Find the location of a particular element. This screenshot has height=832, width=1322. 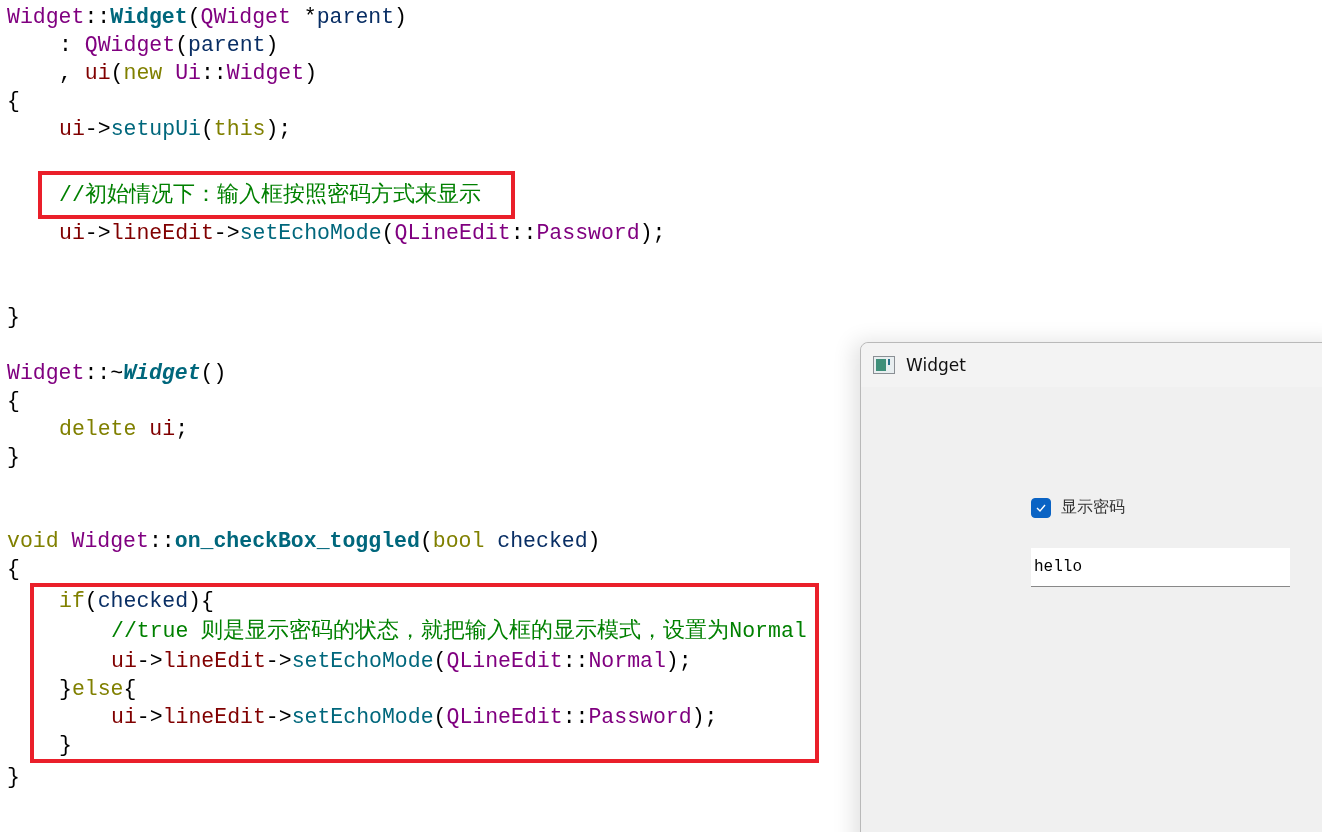

window-title: Widget is located at coordinates (936, 365).